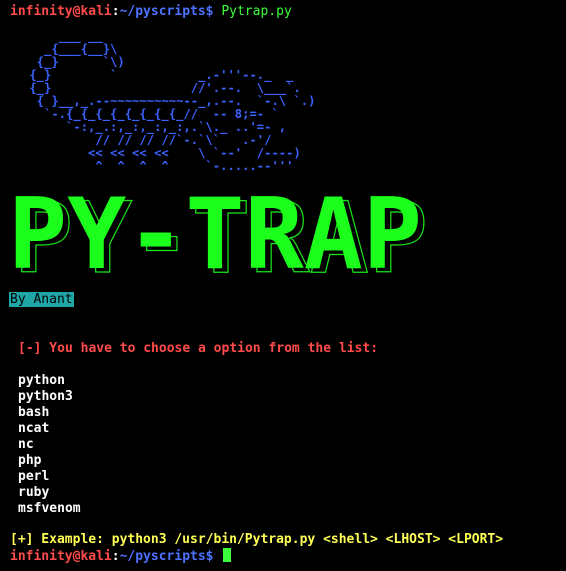 This screenshot has height=571, width=566. Describe the element at coordinates (209, 556) in the screenshot. I see `prompt-dollar-2: $` at that location.